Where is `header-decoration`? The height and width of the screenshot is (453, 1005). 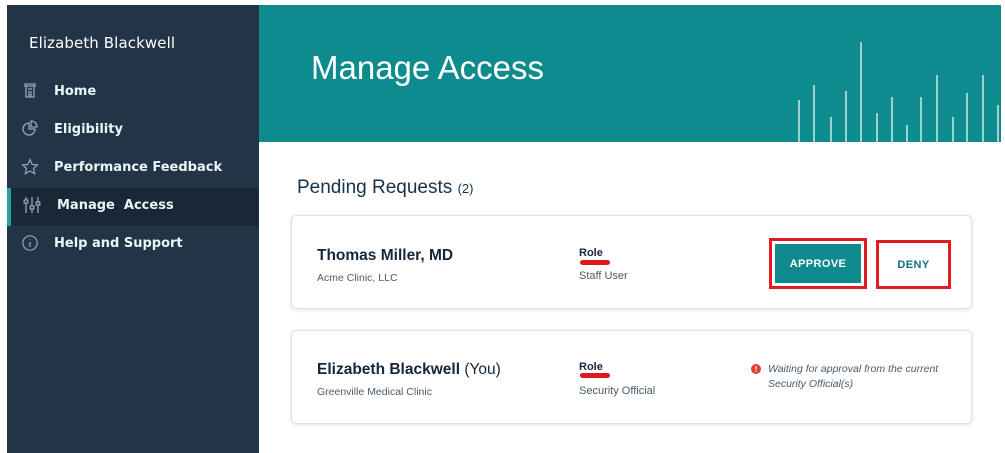 header-decoration is located at coordinates (898, 92).